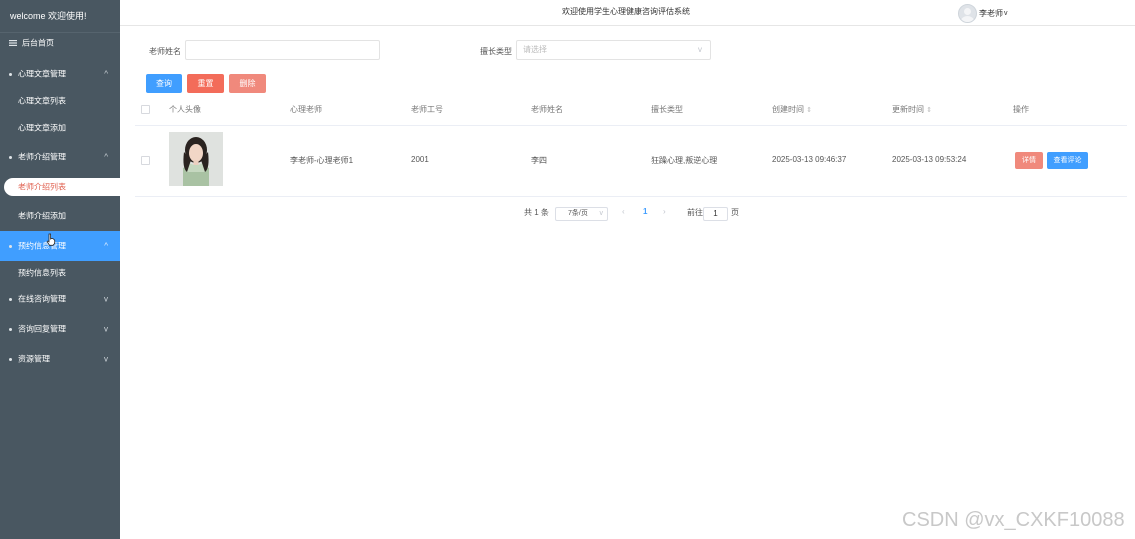 This screenshot has width=1135, height=539. Describe the element at coordinates (282, 50) in the screenshot. I see `teacher-name-input` at that location.